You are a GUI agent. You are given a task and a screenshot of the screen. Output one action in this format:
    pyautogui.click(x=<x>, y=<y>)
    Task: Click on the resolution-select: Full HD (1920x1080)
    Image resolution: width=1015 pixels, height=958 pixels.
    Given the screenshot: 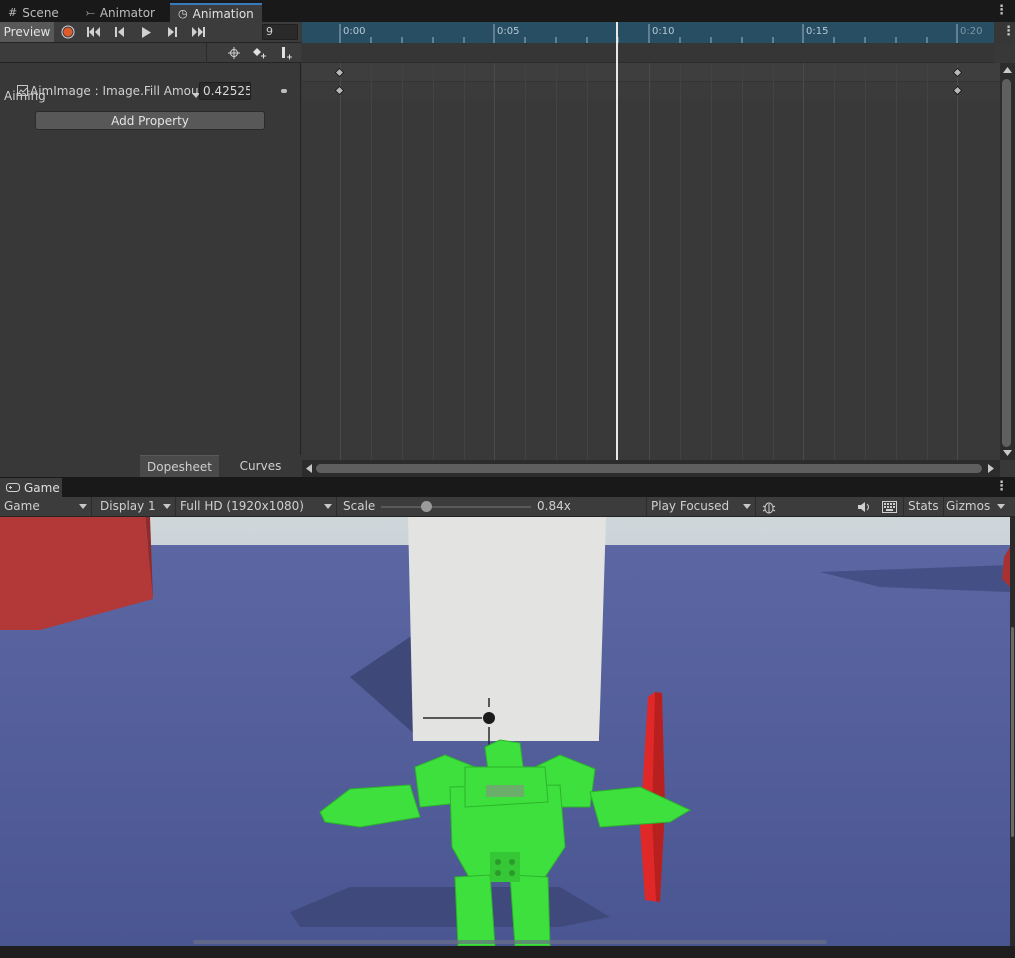 What is the action you would take?
    pyautogui.click(x=256, y=506)
    